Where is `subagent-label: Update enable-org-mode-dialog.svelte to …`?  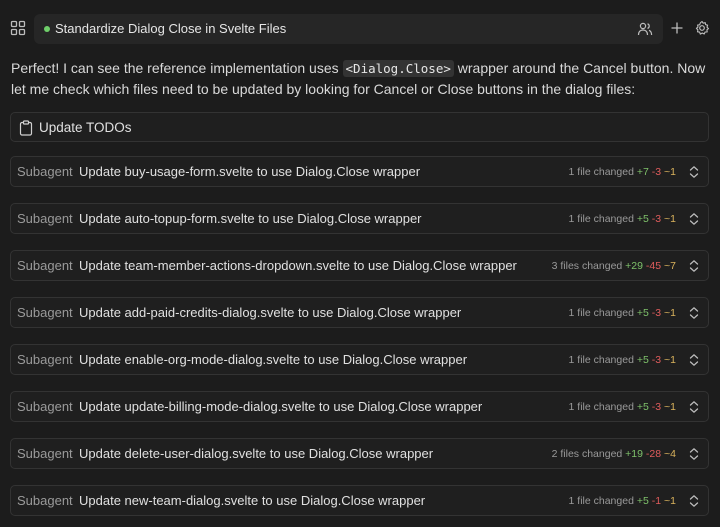 subagent-label: Update enable-org-mode-dialog.svelte to … is located at coordinates (273, 359).